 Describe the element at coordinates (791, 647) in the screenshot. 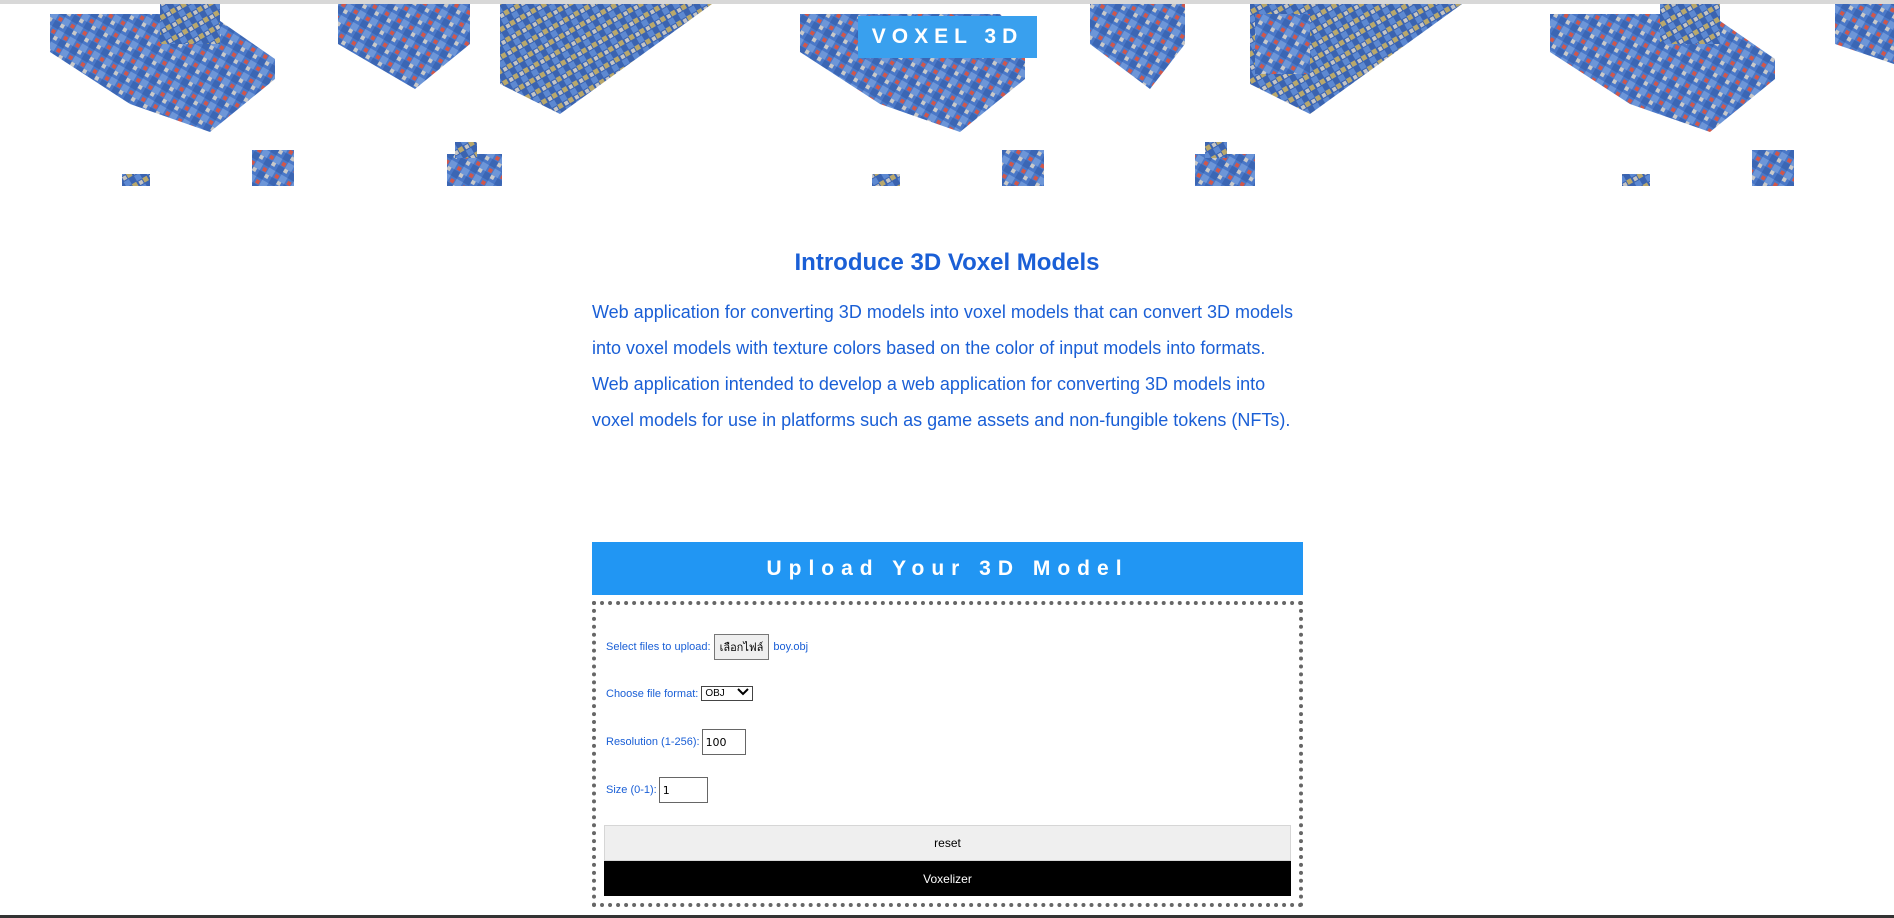

I see `selected-file-name: boy.obj` at that location.